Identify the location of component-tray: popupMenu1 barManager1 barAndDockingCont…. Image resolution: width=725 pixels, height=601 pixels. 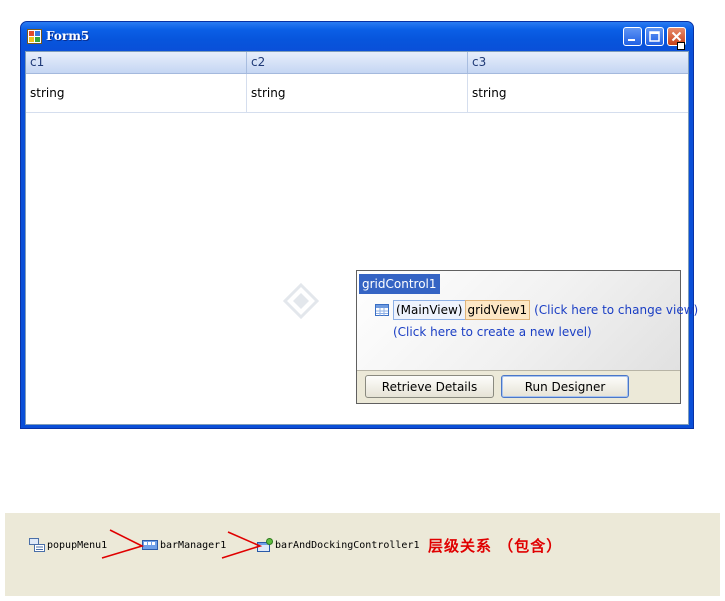
(362, 554).